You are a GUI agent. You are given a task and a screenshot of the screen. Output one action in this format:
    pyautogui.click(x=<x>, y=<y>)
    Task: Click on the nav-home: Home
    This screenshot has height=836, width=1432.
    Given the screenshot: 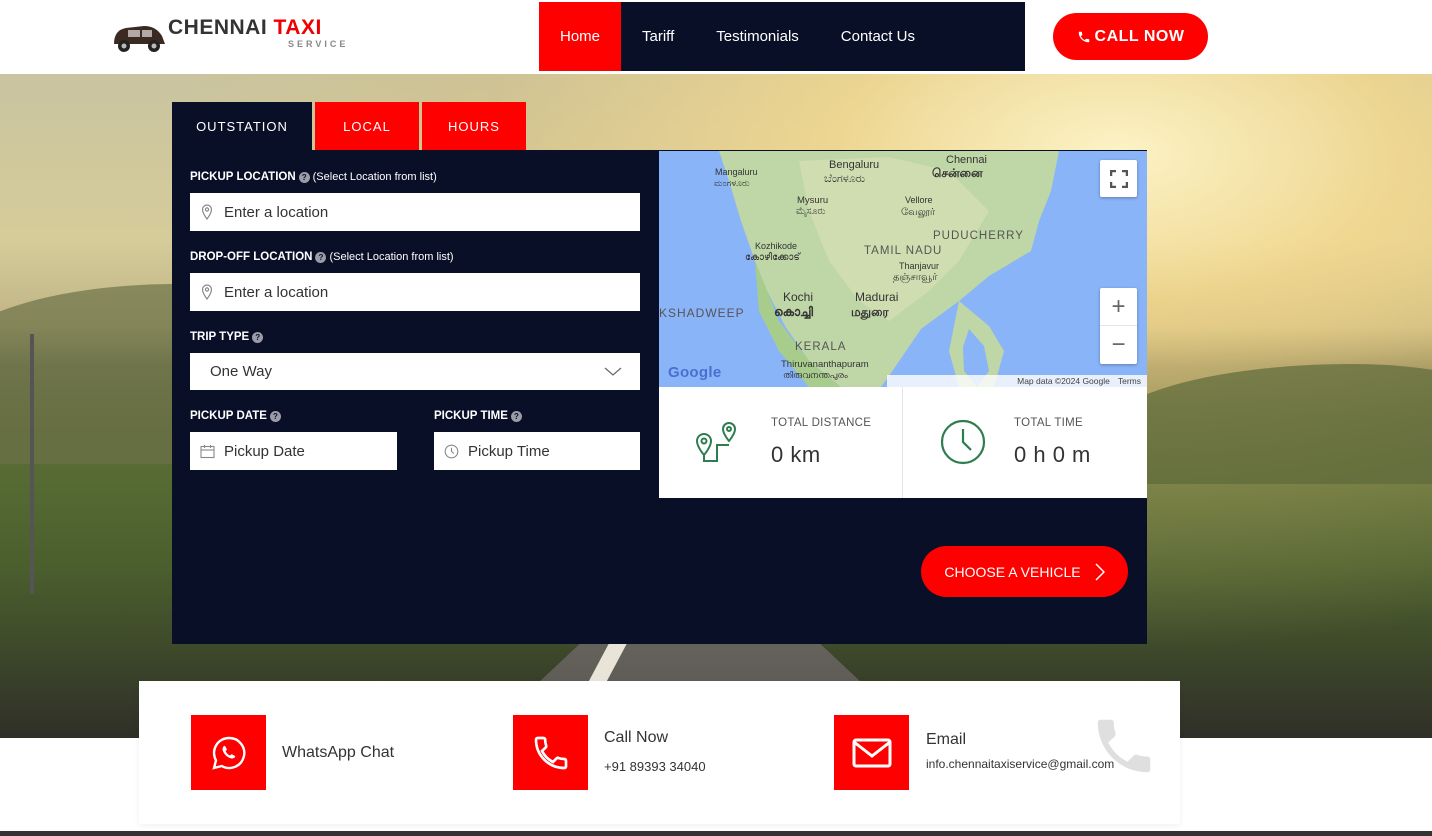 What is the action you would take?
    pyautogui.click(x=580, y=36)
    